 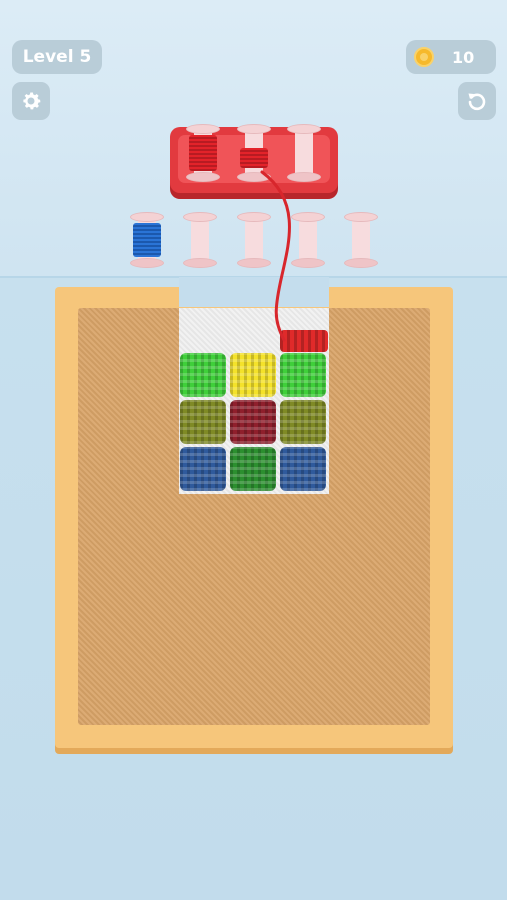 I want to click on red-thread-line, so click(x=275, y=256).